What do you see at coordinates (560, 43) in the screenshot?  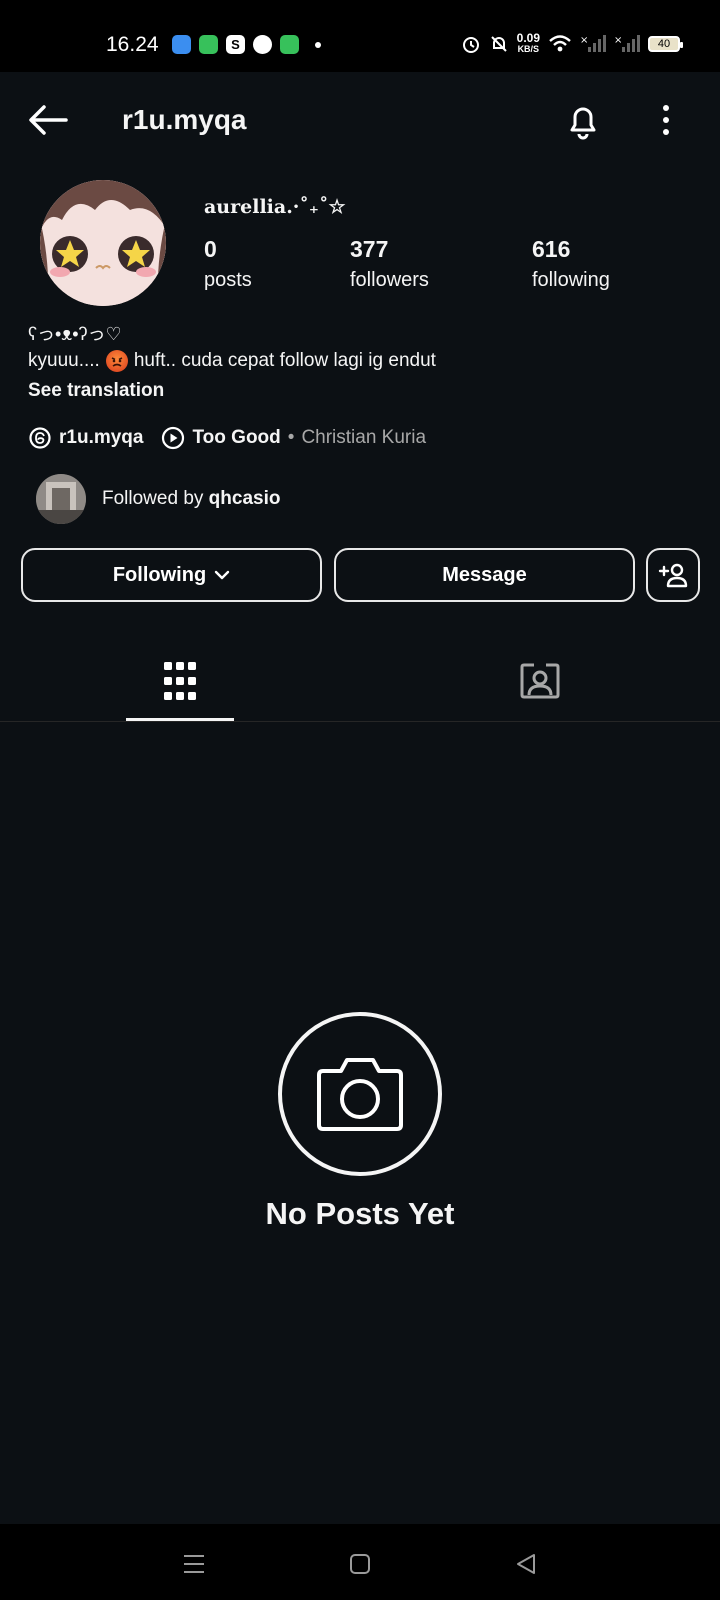 I see `wifi-icon` at bounding box center [560, 43].